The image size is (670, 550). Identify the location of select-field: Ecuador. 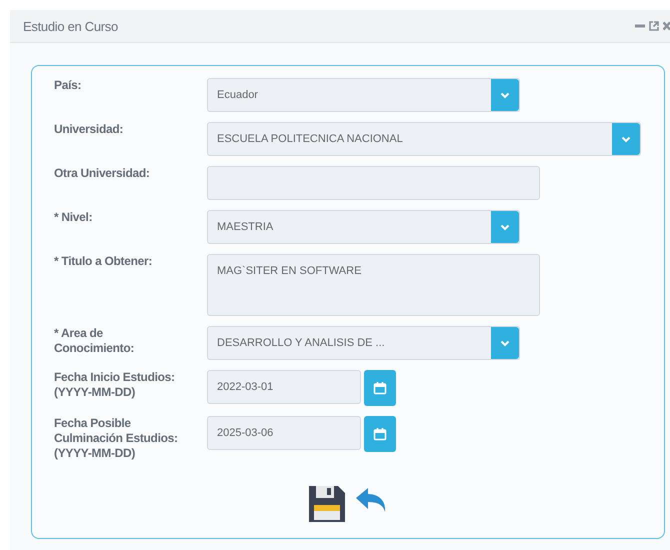
(363, 95).